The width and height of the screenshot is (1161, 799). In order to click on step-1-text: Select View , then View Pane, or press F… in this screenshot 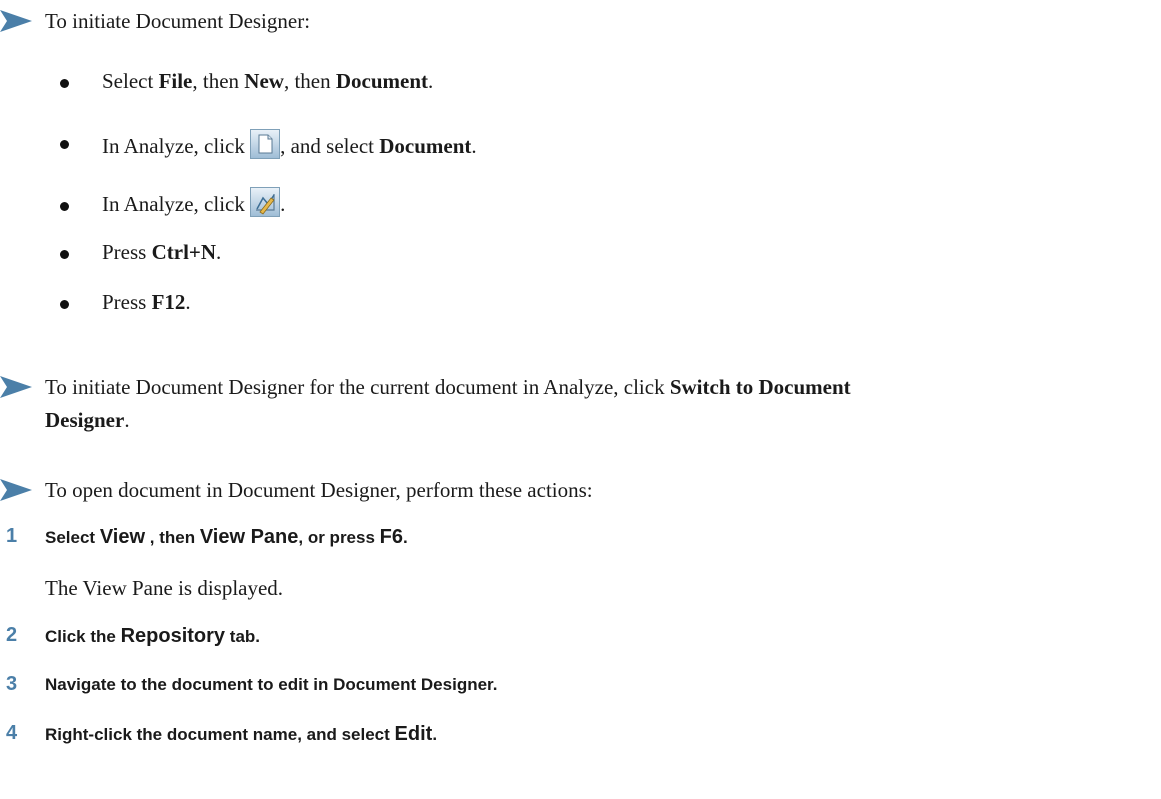, I will do `click(226, 537)`.